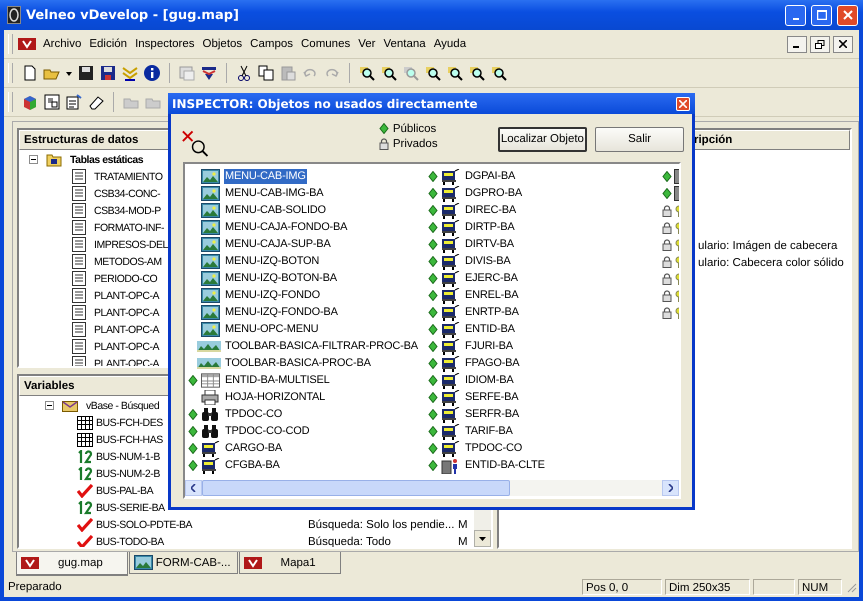 The width and height of the screenshot is (863, 601). What do you see at coordinates (489, 431) in the screenshot?
I see `list-item: TARIF-BA` at bounding box center [489, 431].